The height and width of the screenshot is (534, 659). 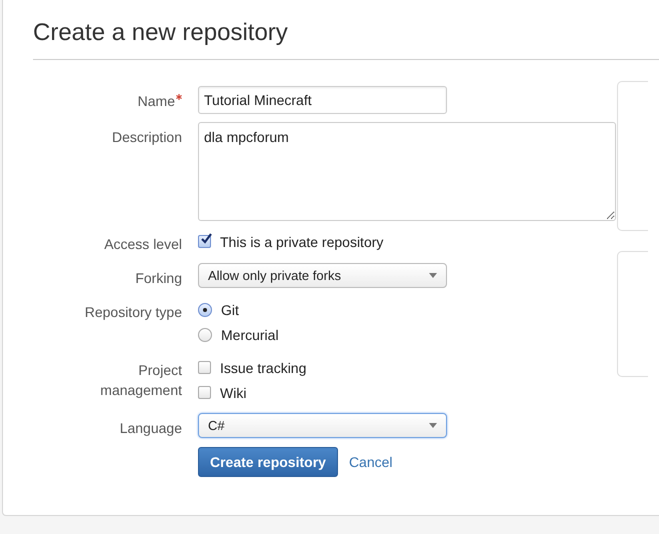 What do you see at coordinates (233, 392) in the screenshot?
I see `option-label: Wiki` at bounding box center [233, 392].